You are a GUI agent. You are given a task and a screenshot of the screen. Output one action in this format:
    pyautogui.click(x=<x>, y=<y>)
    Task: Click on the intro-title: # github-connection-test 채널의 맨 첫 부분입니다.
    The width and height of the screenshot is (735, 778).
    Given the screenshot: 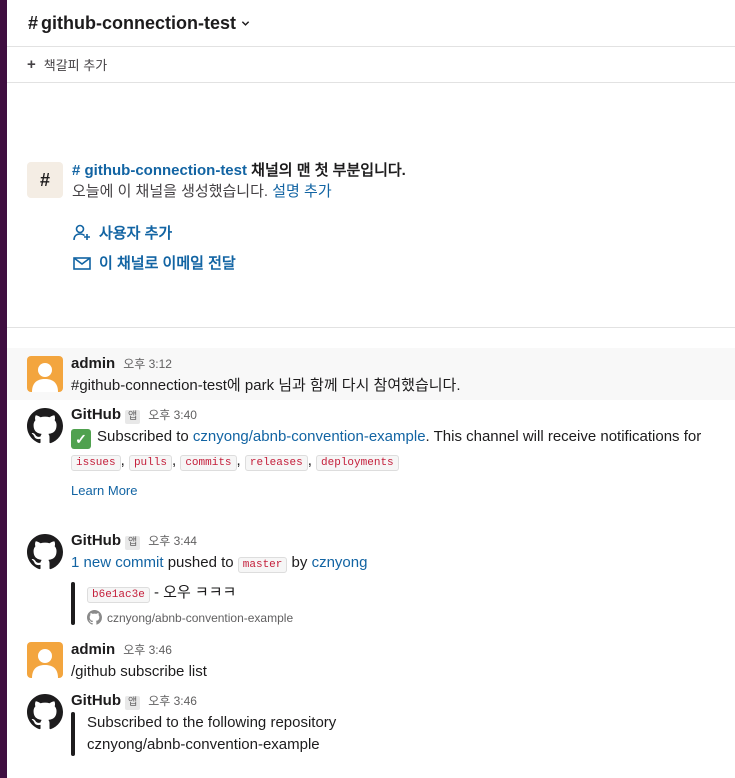 What is the action you would take?
    pyautogui.click(x=392, y=170)
    